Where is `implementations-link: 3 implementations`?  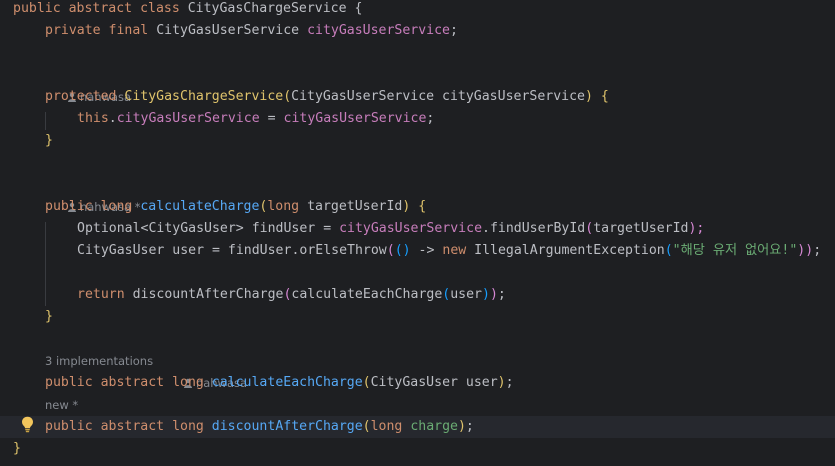 implementations-link: 3 implementations is located at coordinates (99, 361).